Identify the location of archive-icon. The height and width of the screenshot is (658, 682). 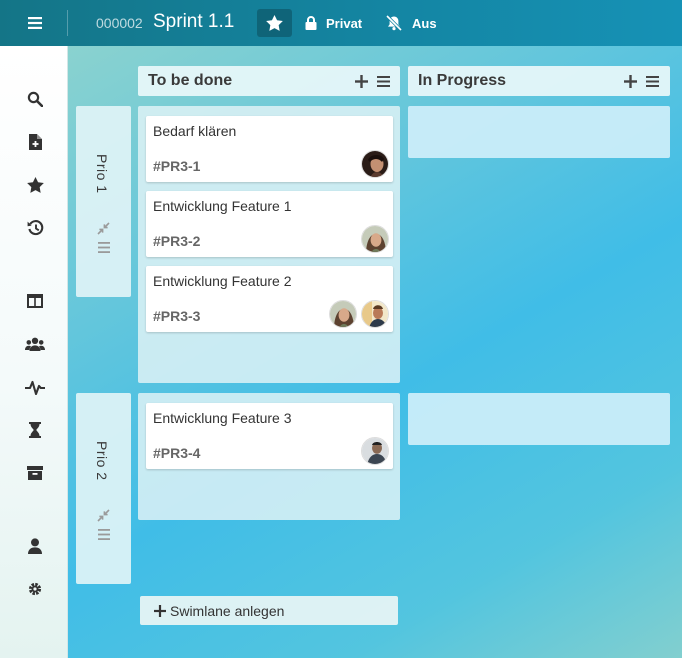
(35, 473).